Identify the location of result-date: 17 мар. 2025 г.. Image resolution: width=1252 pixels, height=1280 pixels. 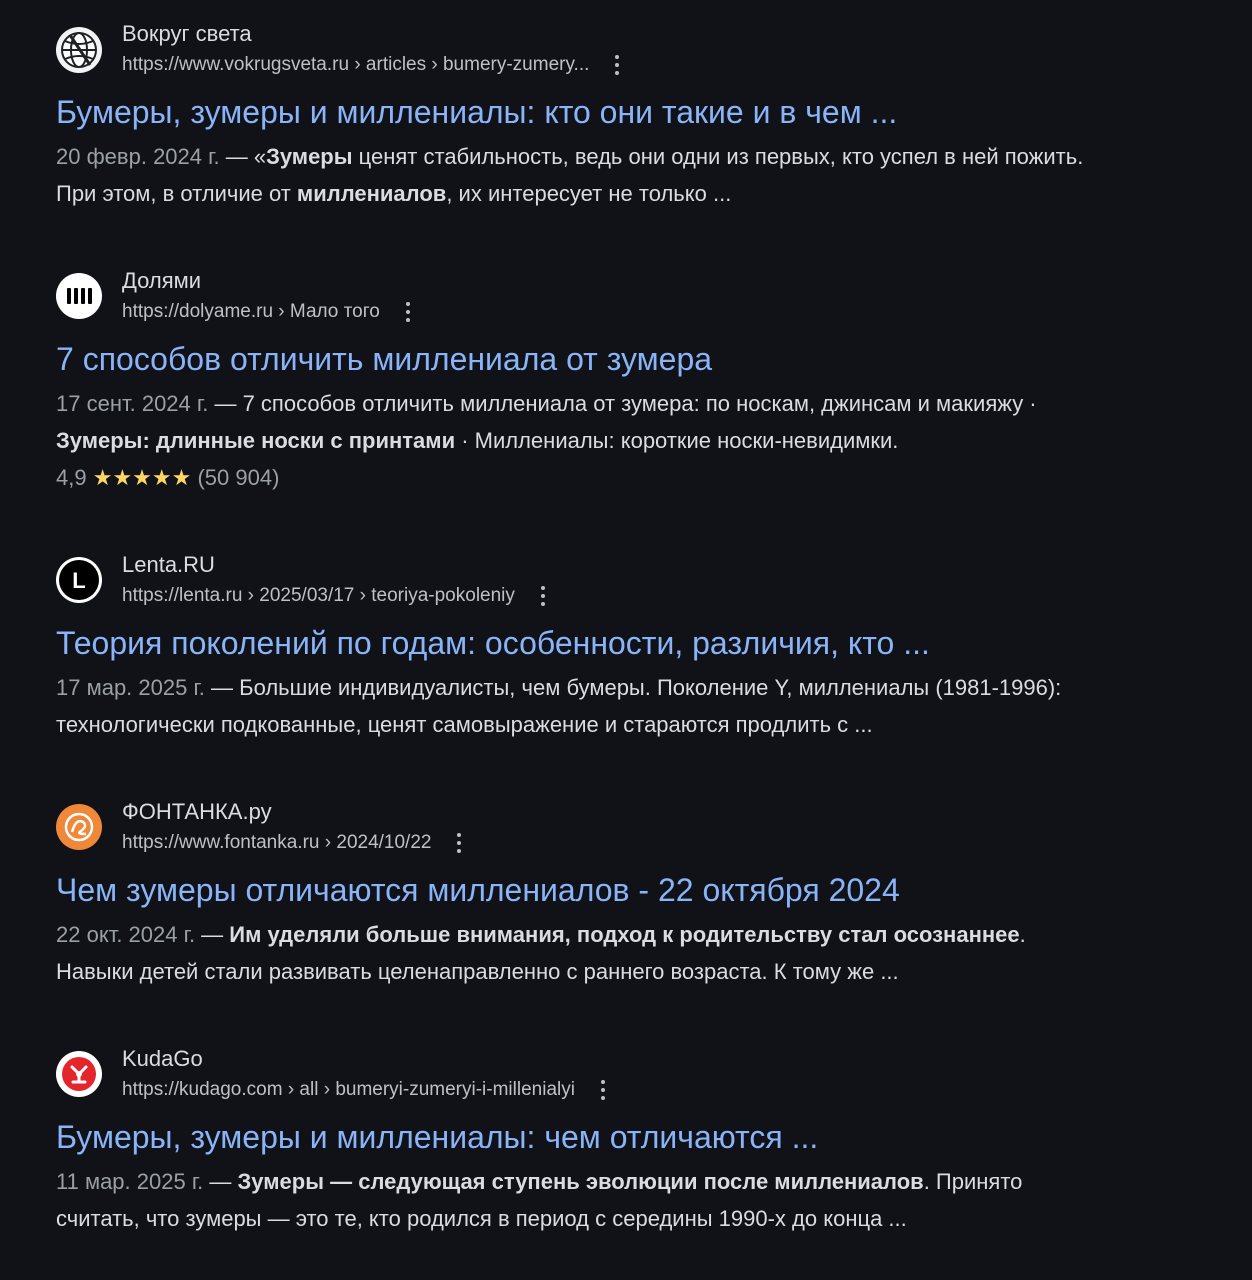
(130, 687).